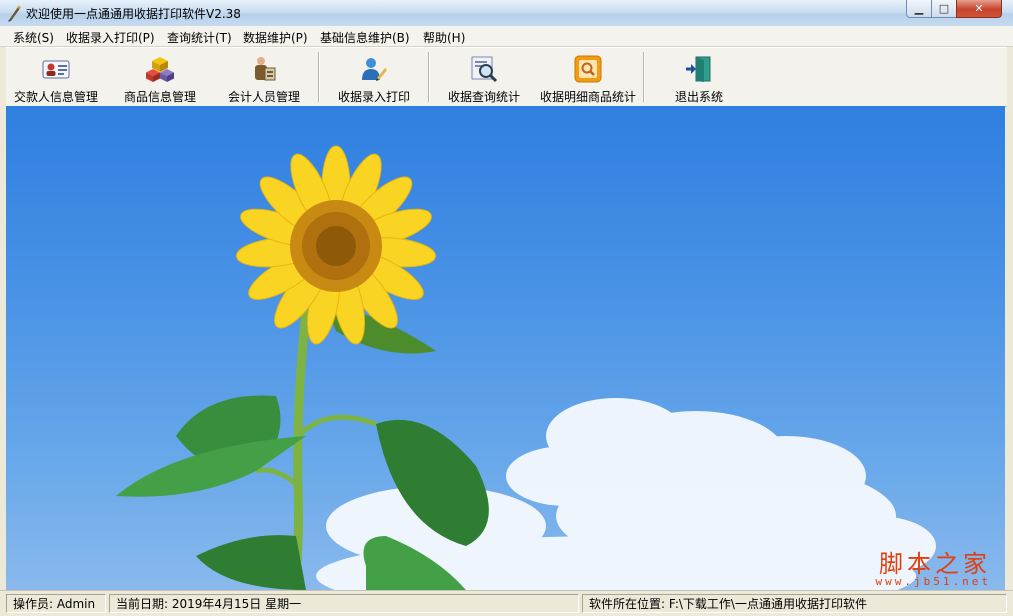 This screenshot has height=616, width=1013. What do you see at coordinates (265, 69) in the screenshot?
I see `accountant-icon` at bounding box center [265, 69].